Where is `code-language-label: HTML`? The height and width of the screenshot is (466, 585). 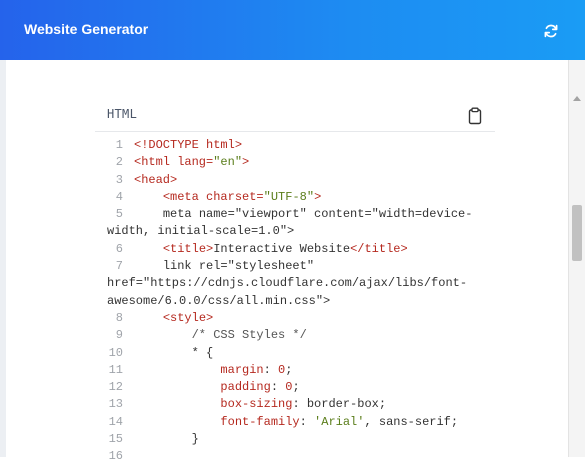 code-language-label: HTML is located at coordinates (122, 114).